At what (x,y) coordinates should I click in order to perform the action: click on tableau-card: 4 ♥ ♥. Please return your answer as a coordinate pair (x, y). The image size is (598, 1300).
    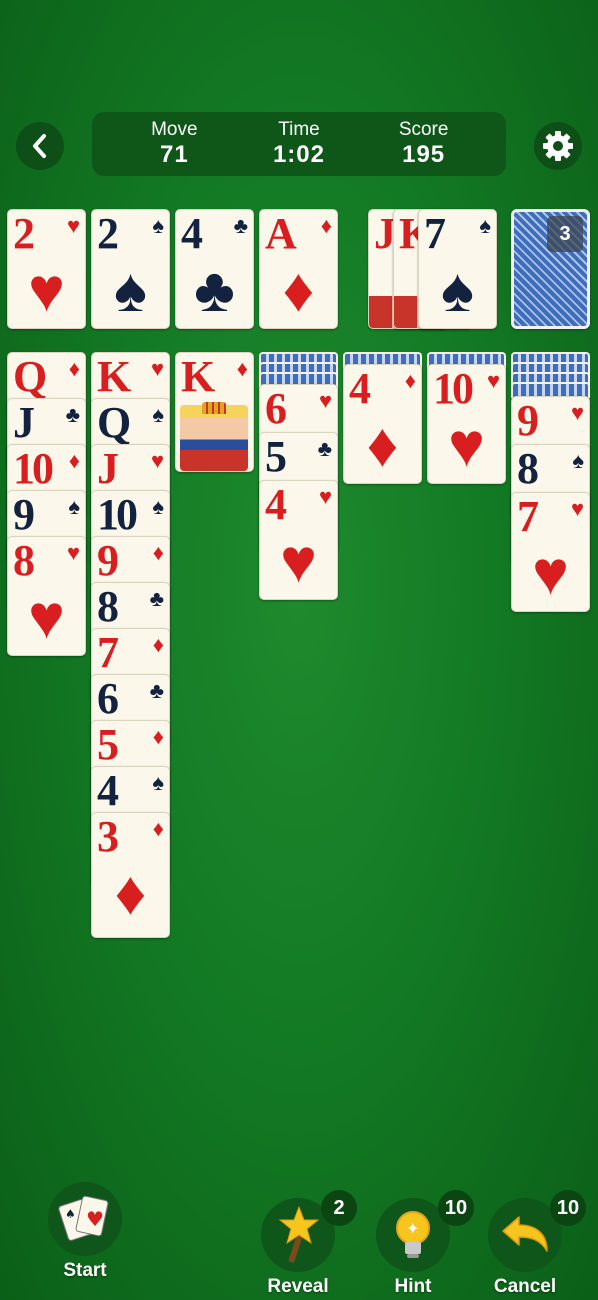
    Looking at the image, I should click on (298, 540).